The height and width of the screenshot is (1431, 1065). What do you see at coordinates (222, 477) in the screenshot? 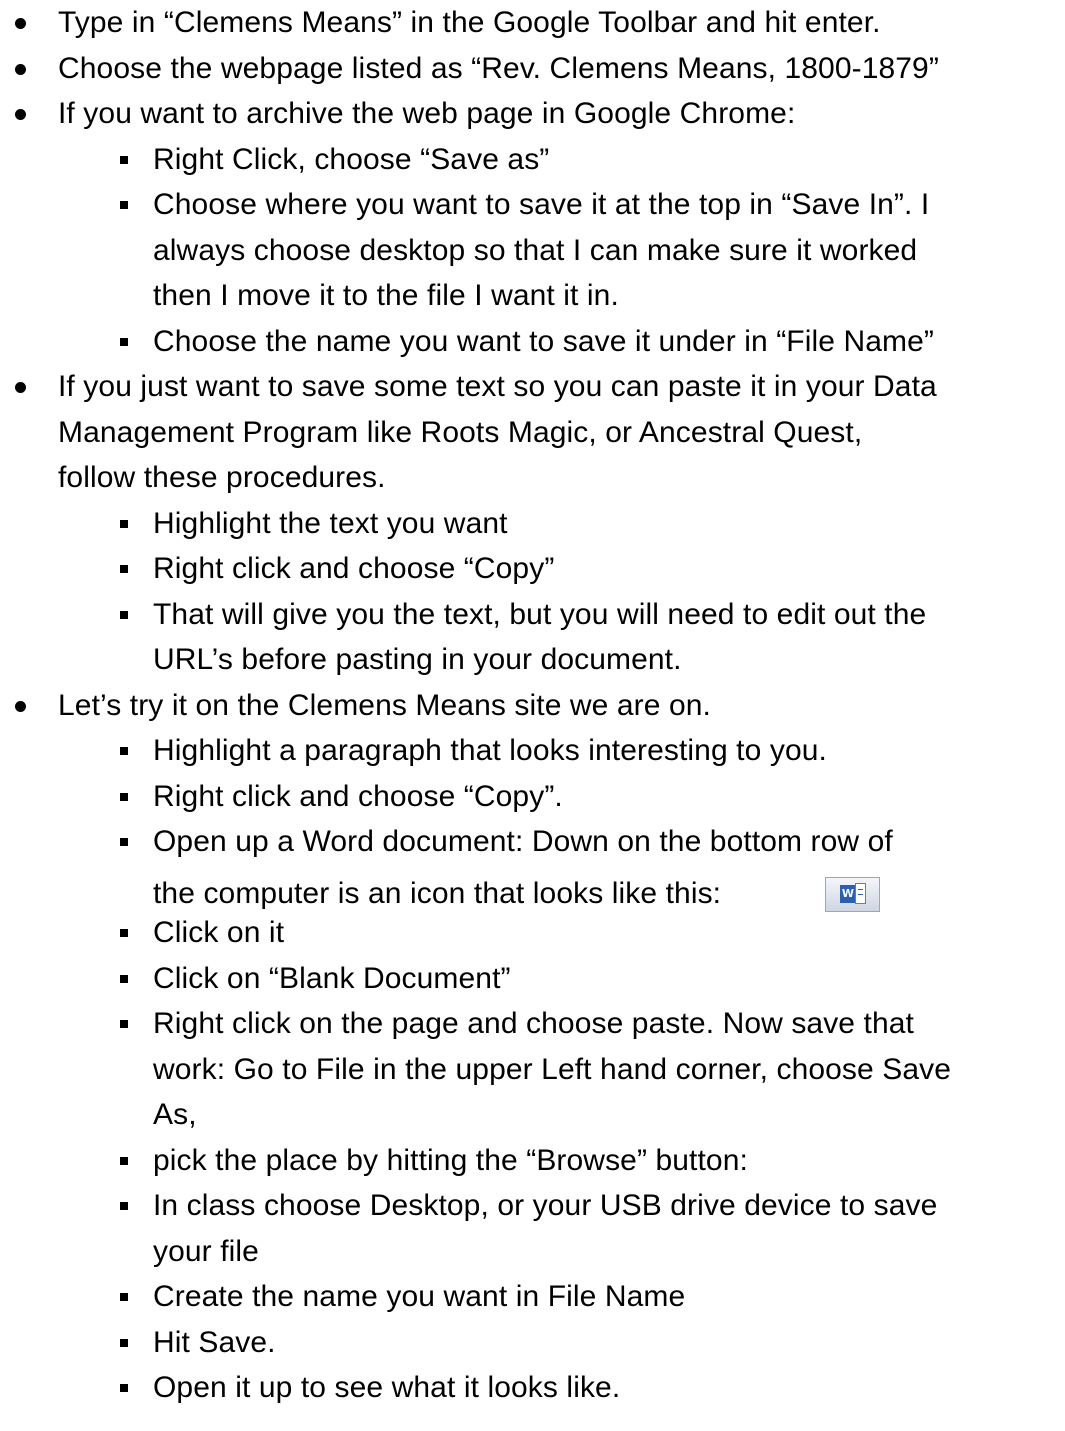
I see `instruction-line: follow these procedures.` at bounding box center [222, 477].